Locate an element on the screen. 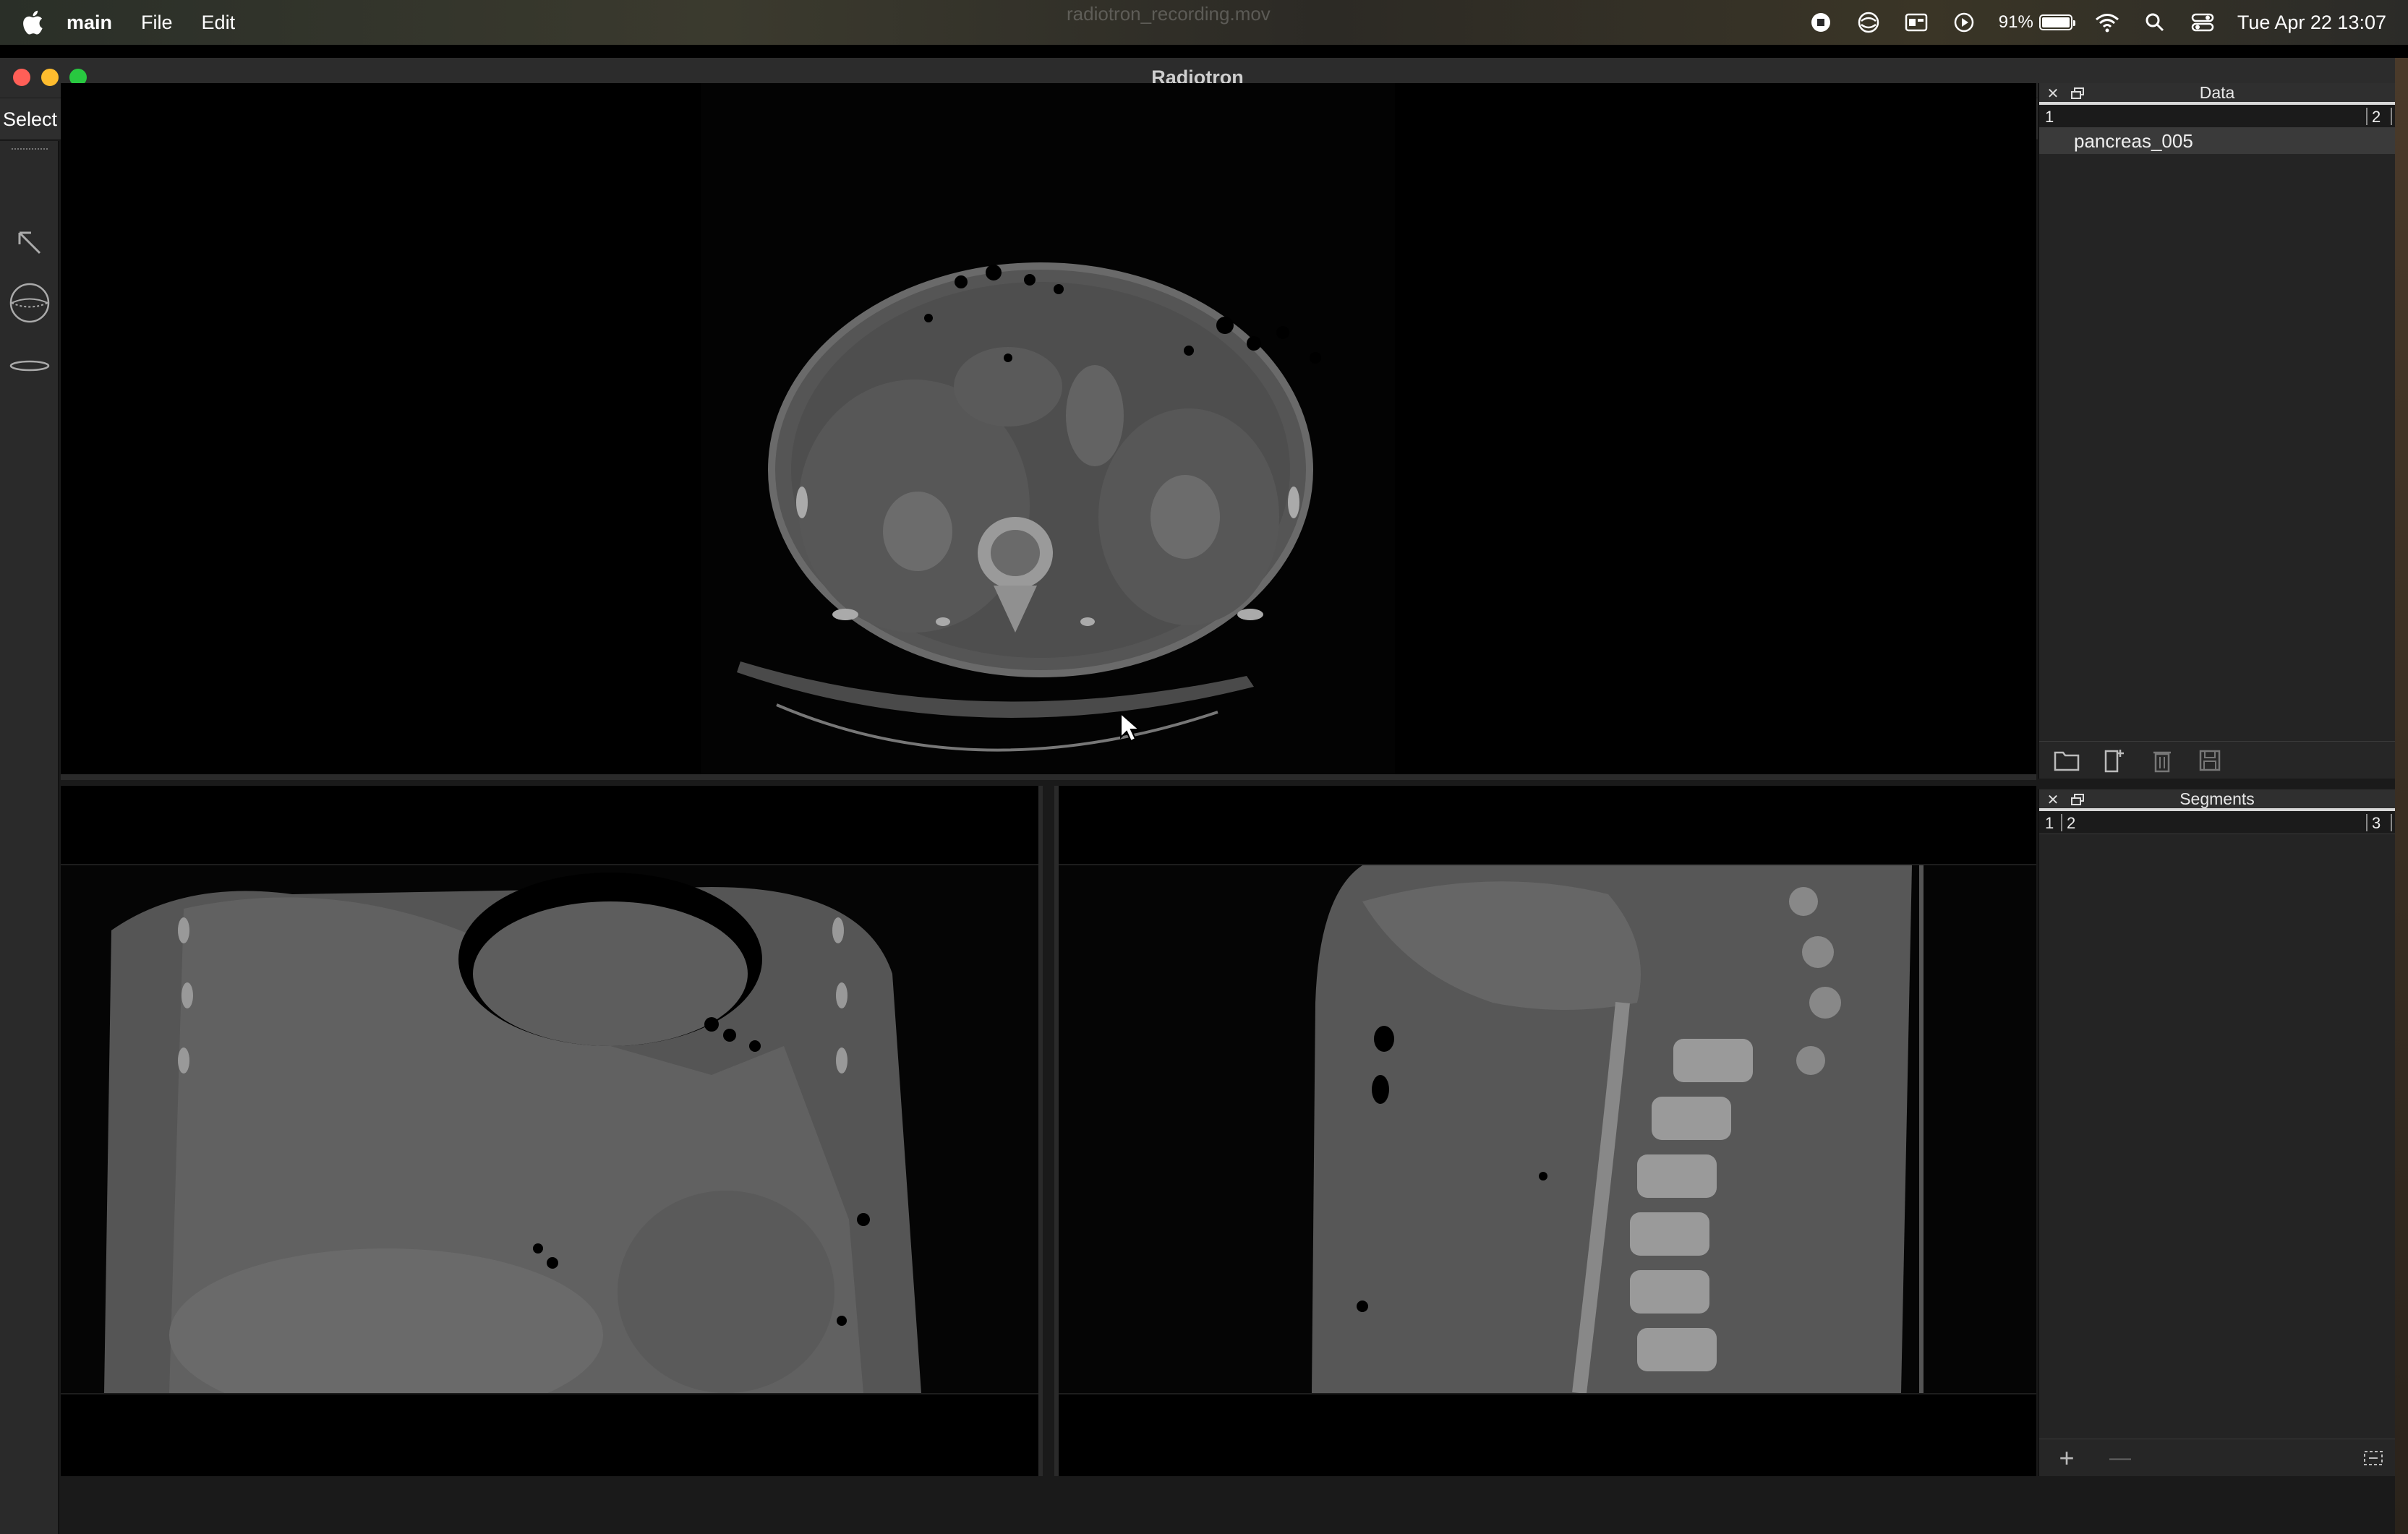  ellipse-tool-button is located at coordinates (29, 365).